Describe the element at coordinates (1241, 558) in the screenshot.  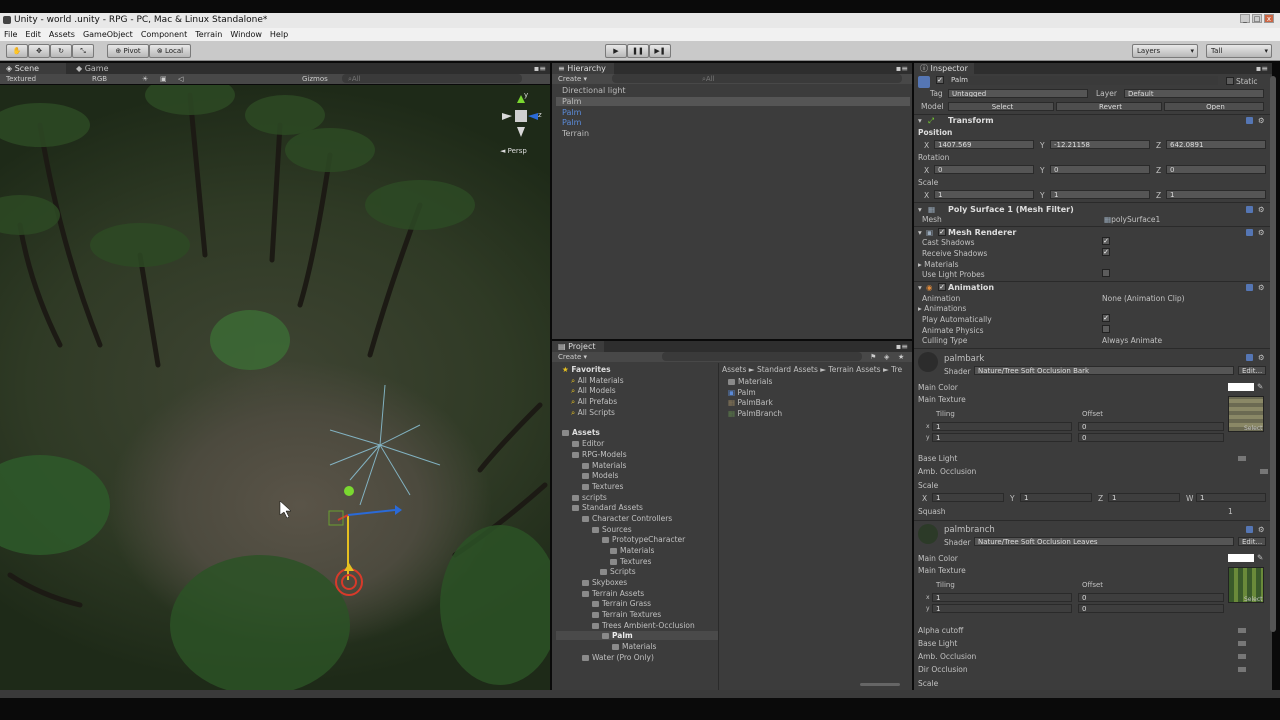
I see `palmbranch-color-swatch` at that location.